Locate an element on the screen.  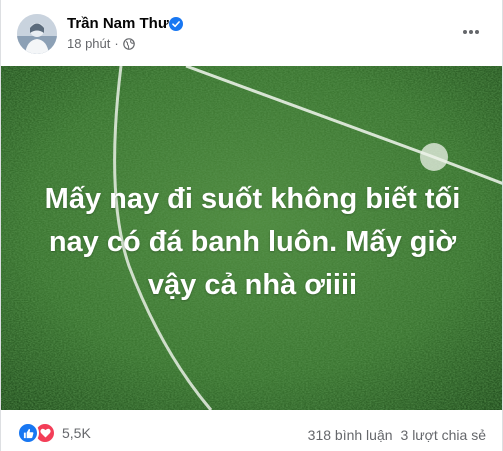
author-avatar is located at coordinates (37, 34).